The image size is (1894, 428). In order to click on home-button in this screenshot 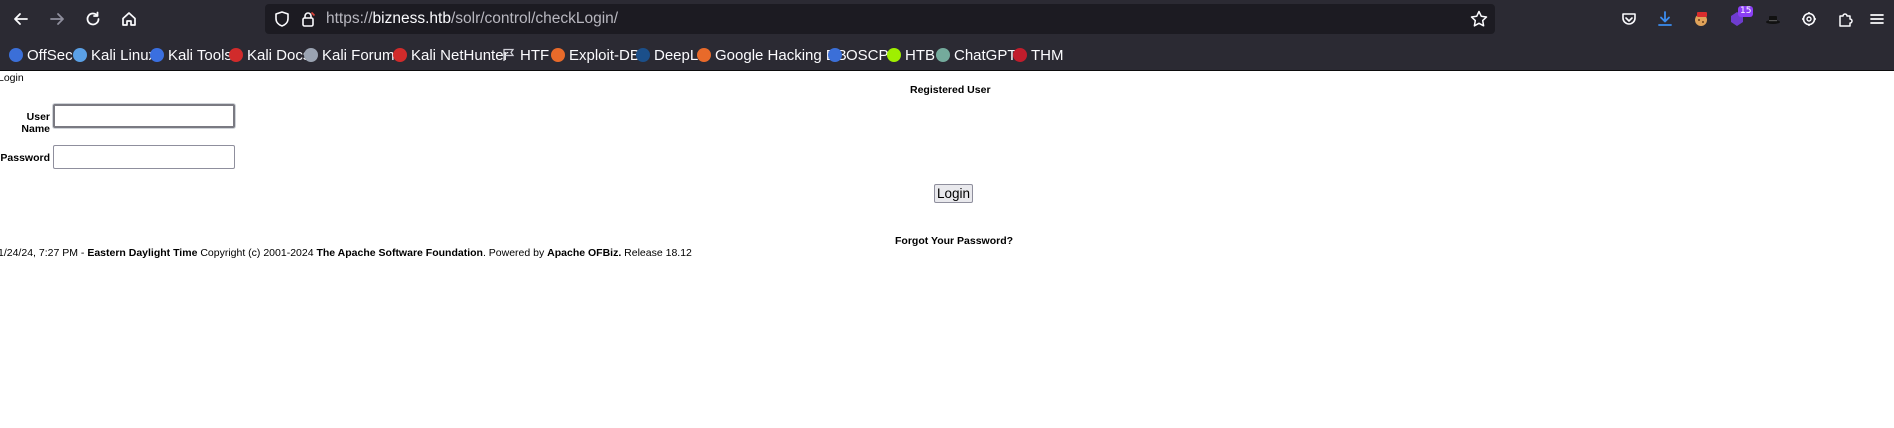, I will do `click(129, 19)`.